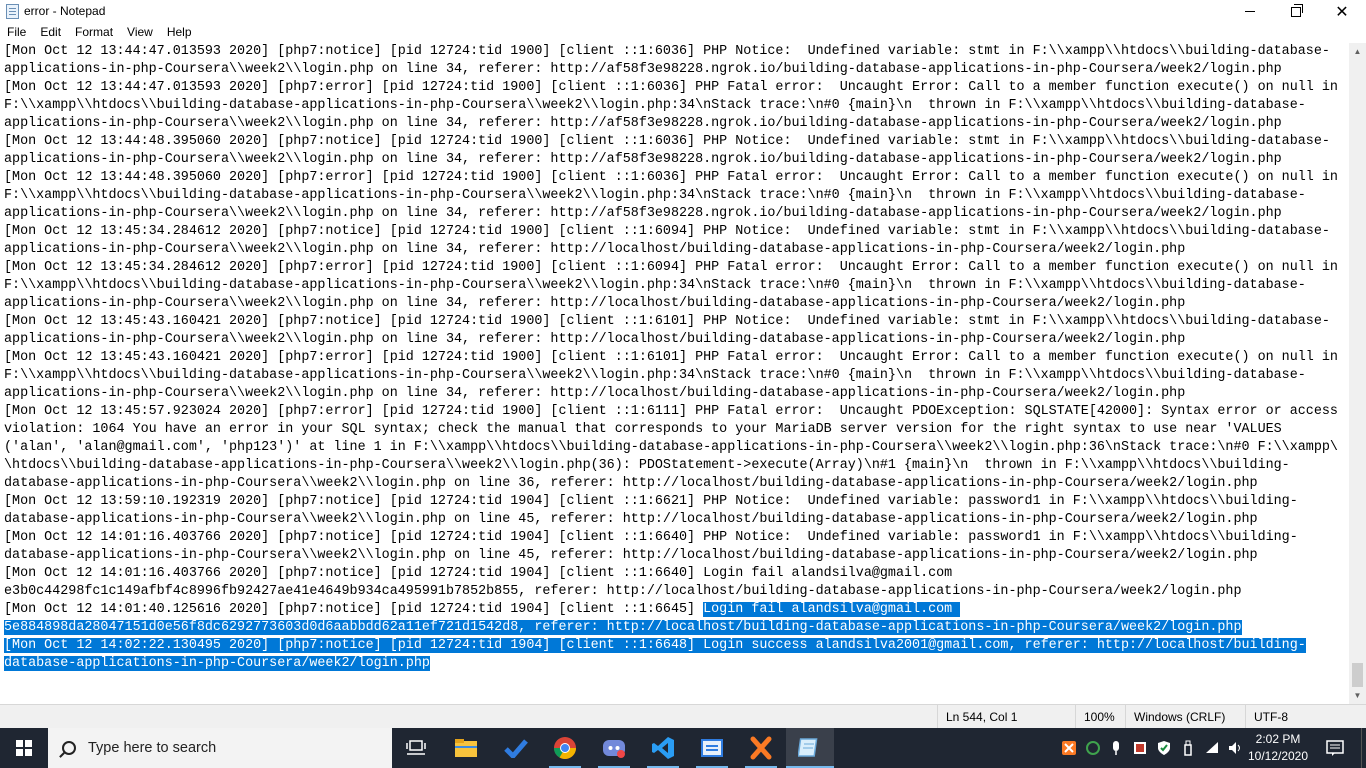  I want to click on tray-status-icon, so click(1093, 748).